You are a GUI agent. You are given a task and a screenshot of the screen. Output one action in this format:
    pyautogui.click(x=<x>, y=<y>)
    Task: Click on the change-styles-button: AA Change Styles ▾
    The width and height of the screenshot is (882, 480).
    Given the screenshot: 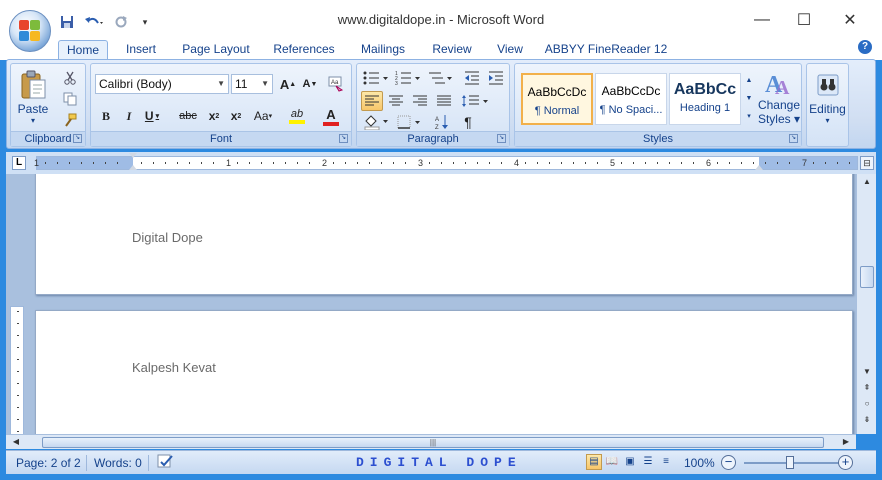 What is the action you would take?
    pyautogui.click(x=779, y=97)
    